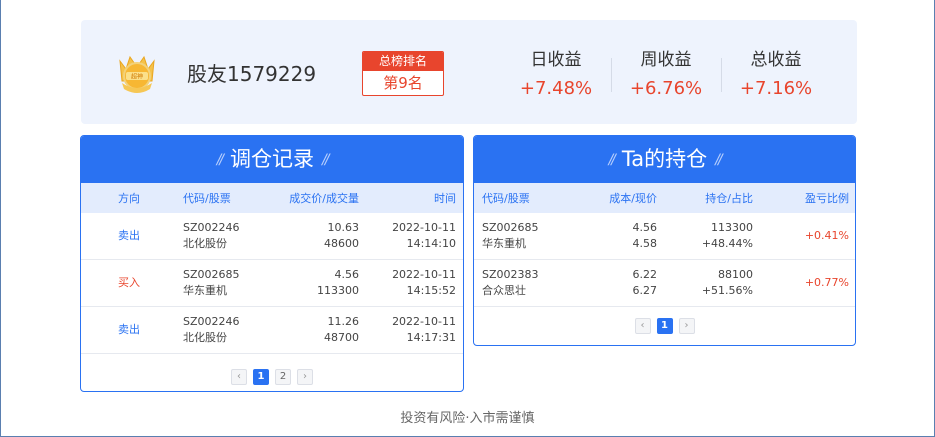 The width and height of the screenshot is (935, 437). Describe the element at coordinates (504, 290) in the screenshot. I see `stock-name: 合众思壮` at that location.